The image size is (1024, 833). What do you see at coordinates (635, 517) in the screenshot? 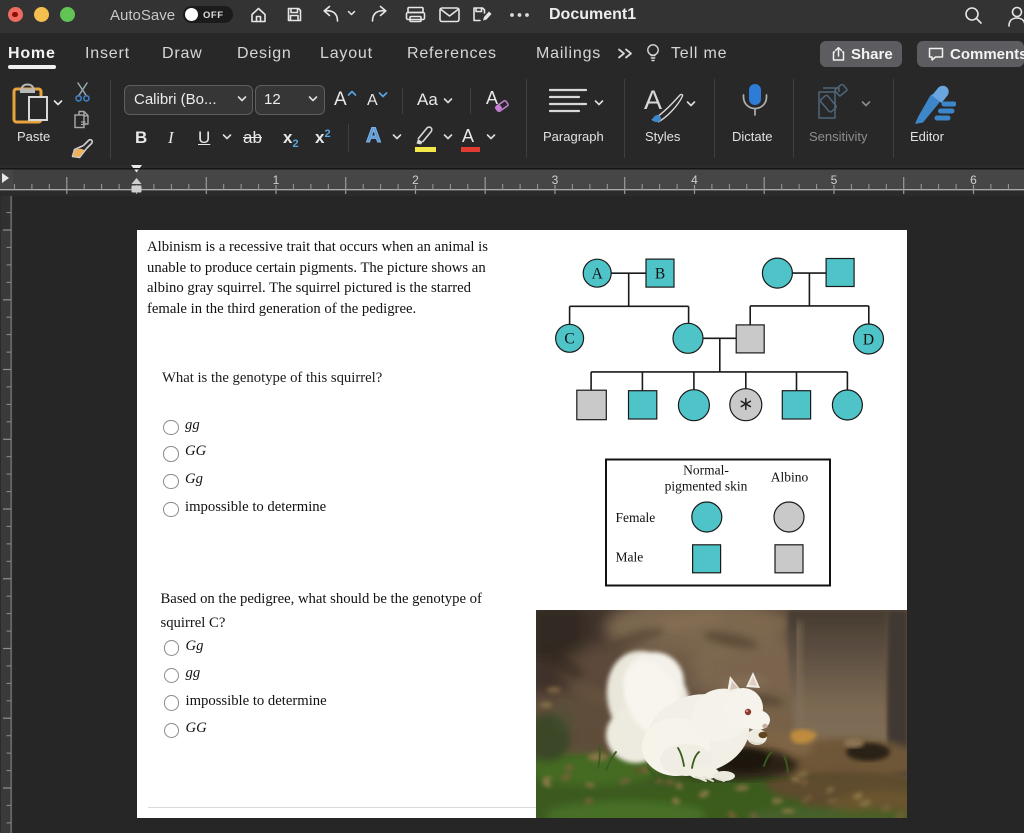
I see `svg-text: Female` at bounding box center [635, 517].